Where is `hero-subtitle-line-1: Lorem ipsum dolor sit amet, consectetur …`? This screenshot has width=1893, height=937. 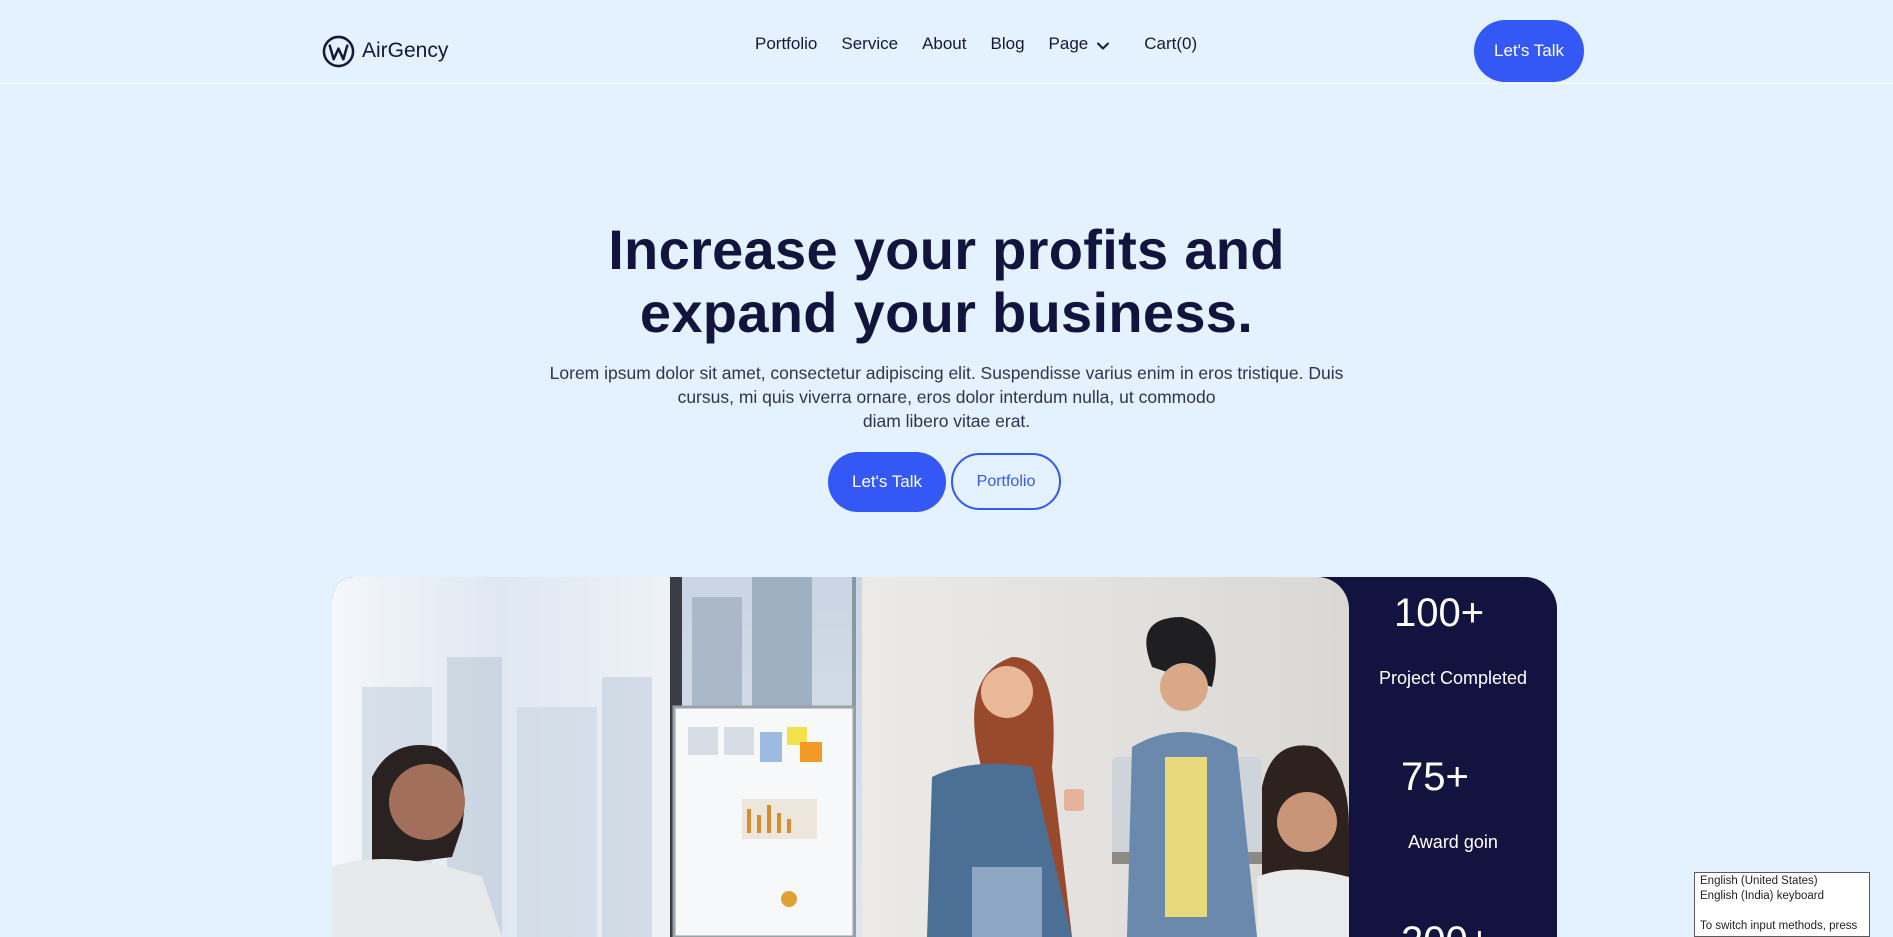 hero-subtitle-line-1: Lorem ipsum dolor sit amet, consectetur … is located at coordinates (946, 373).